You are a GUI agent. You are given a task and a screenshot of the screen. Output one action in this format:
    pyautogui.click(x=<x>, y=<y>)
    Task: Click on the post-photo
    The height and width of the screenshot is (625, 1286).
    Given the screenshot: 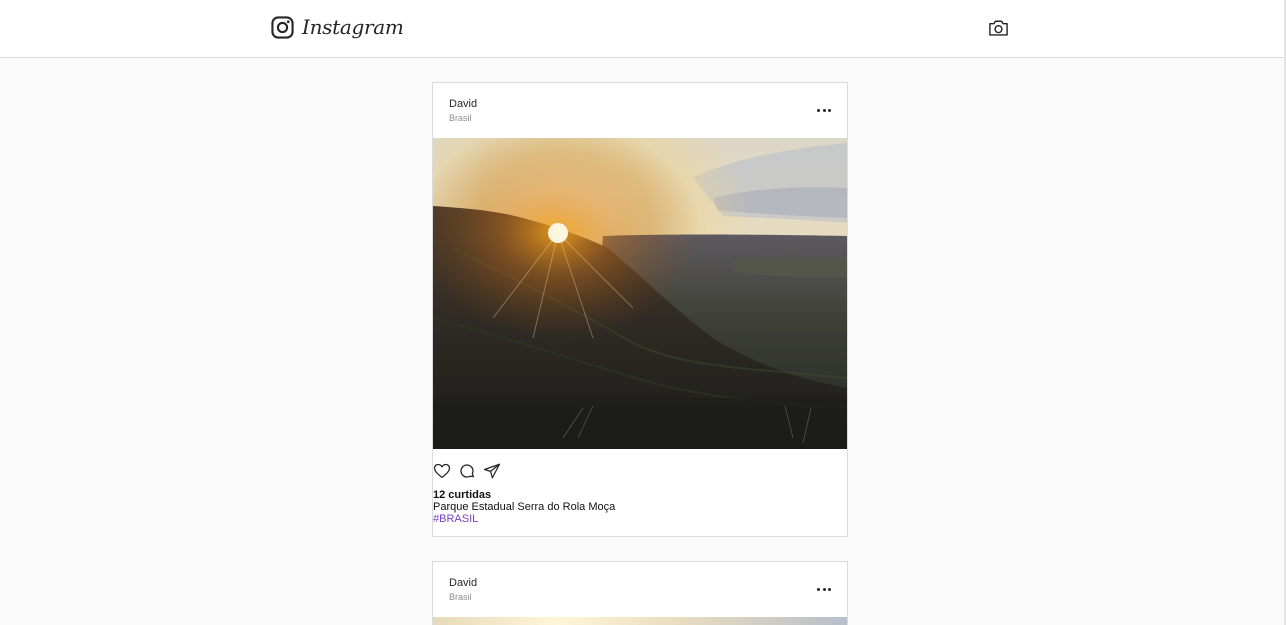 What is the action you would take?
    pyautogui.click(x=640, y=621)
    